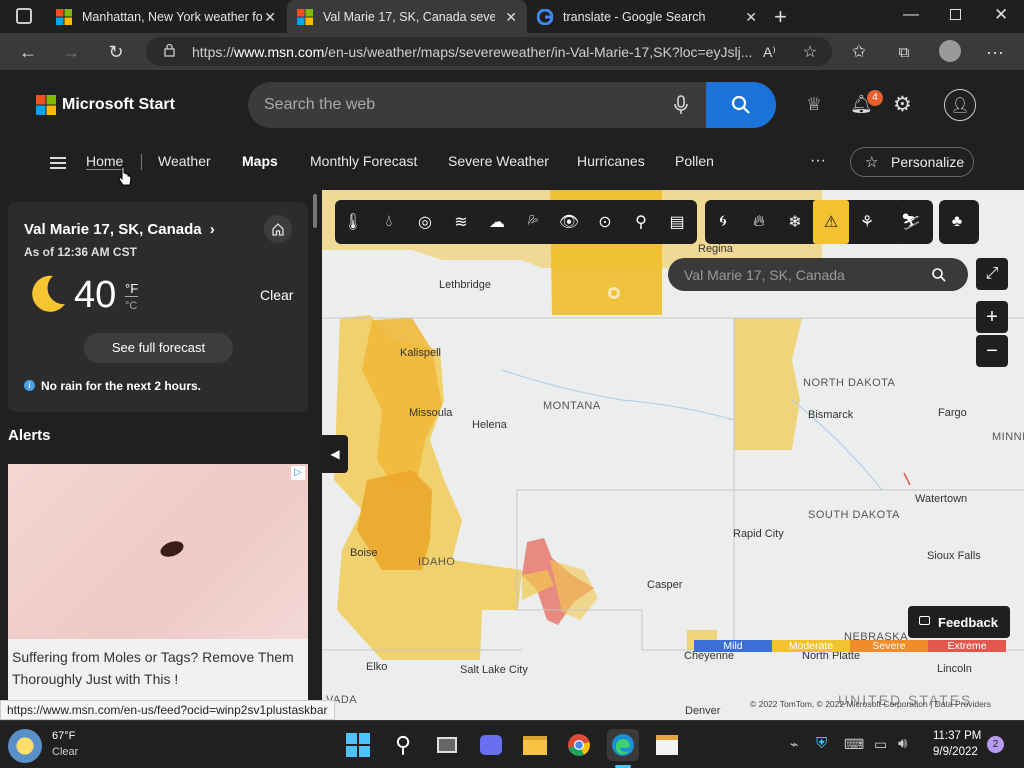 The height and width of the screenshot is (768, 1024). Describe the element at coordinates (132, 289) in the screenshot. I see `unit-fahrenheit: °F` at that location.